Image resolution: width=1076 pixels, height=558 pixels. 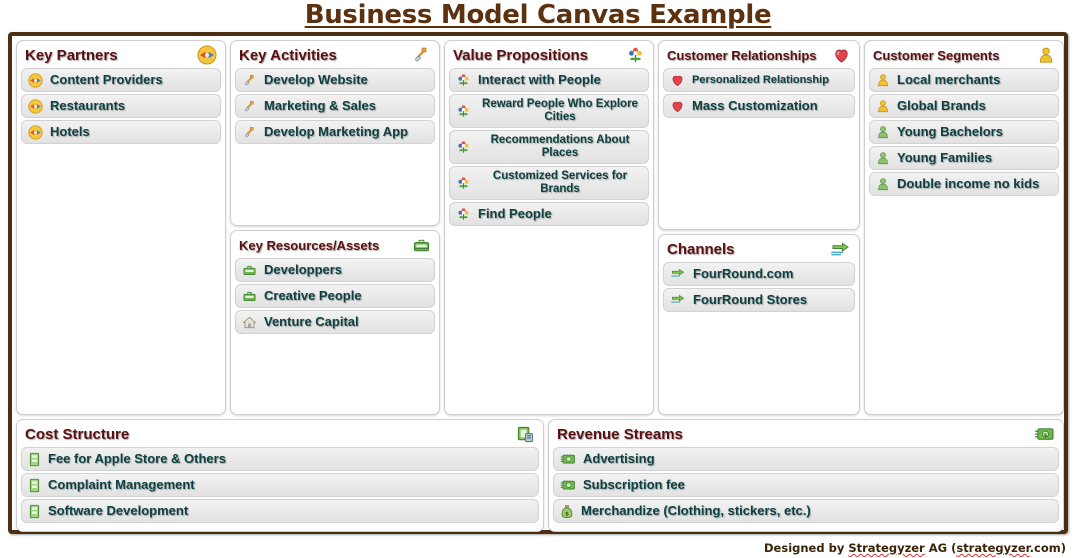 I want to click on list-item: Creative People, so click(x=335, y=296).